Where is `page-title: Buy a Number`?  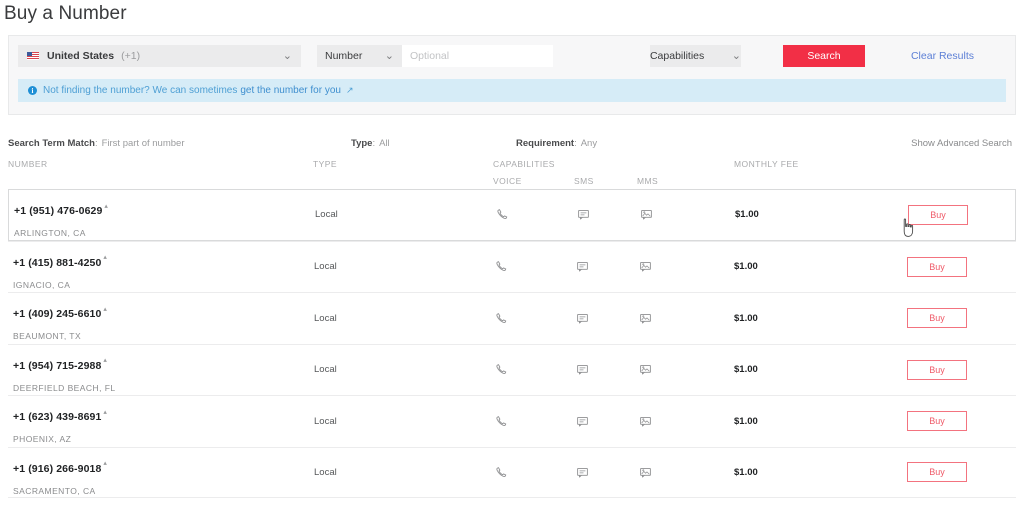
page-title: Buy a Number is located at coordinates (65, 13).